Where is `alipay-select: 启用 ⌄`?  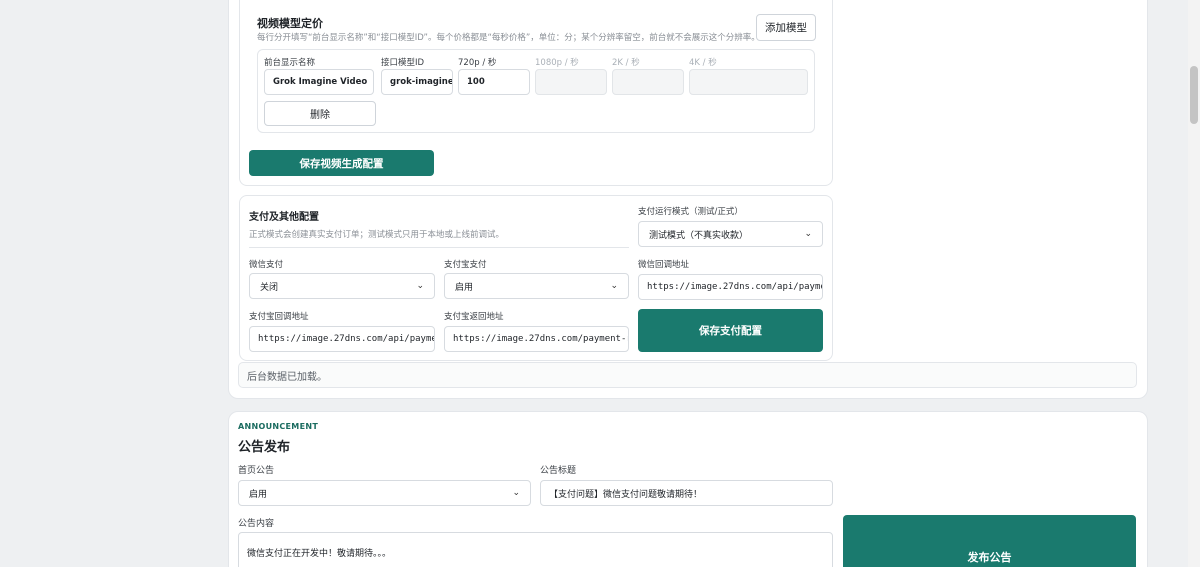
alipay-select: 启用 ⌄ is located at coordinates (536, 286).